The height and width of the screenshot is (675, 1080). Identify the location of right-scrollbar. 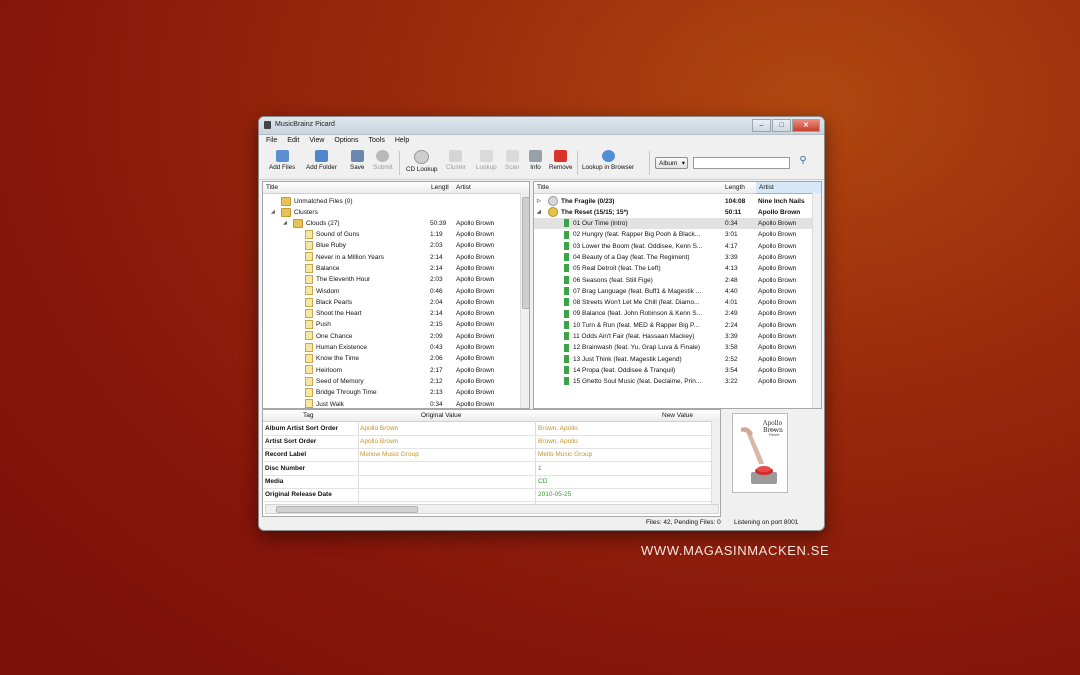
(816, 300).